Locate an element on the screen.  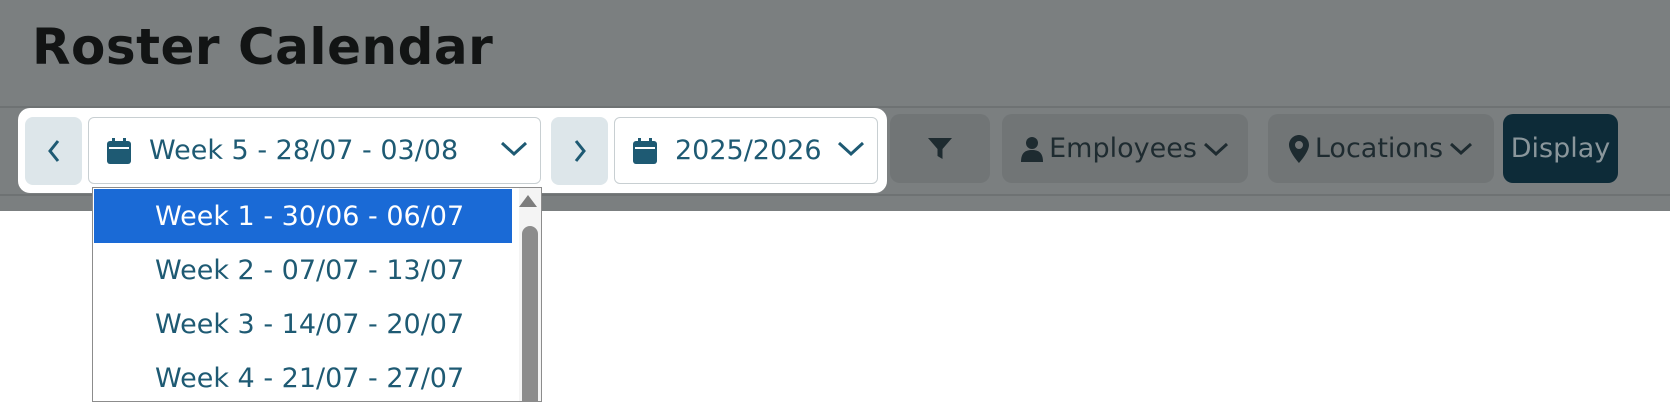
chevron-right-icon is located at coordinates (580, 151).